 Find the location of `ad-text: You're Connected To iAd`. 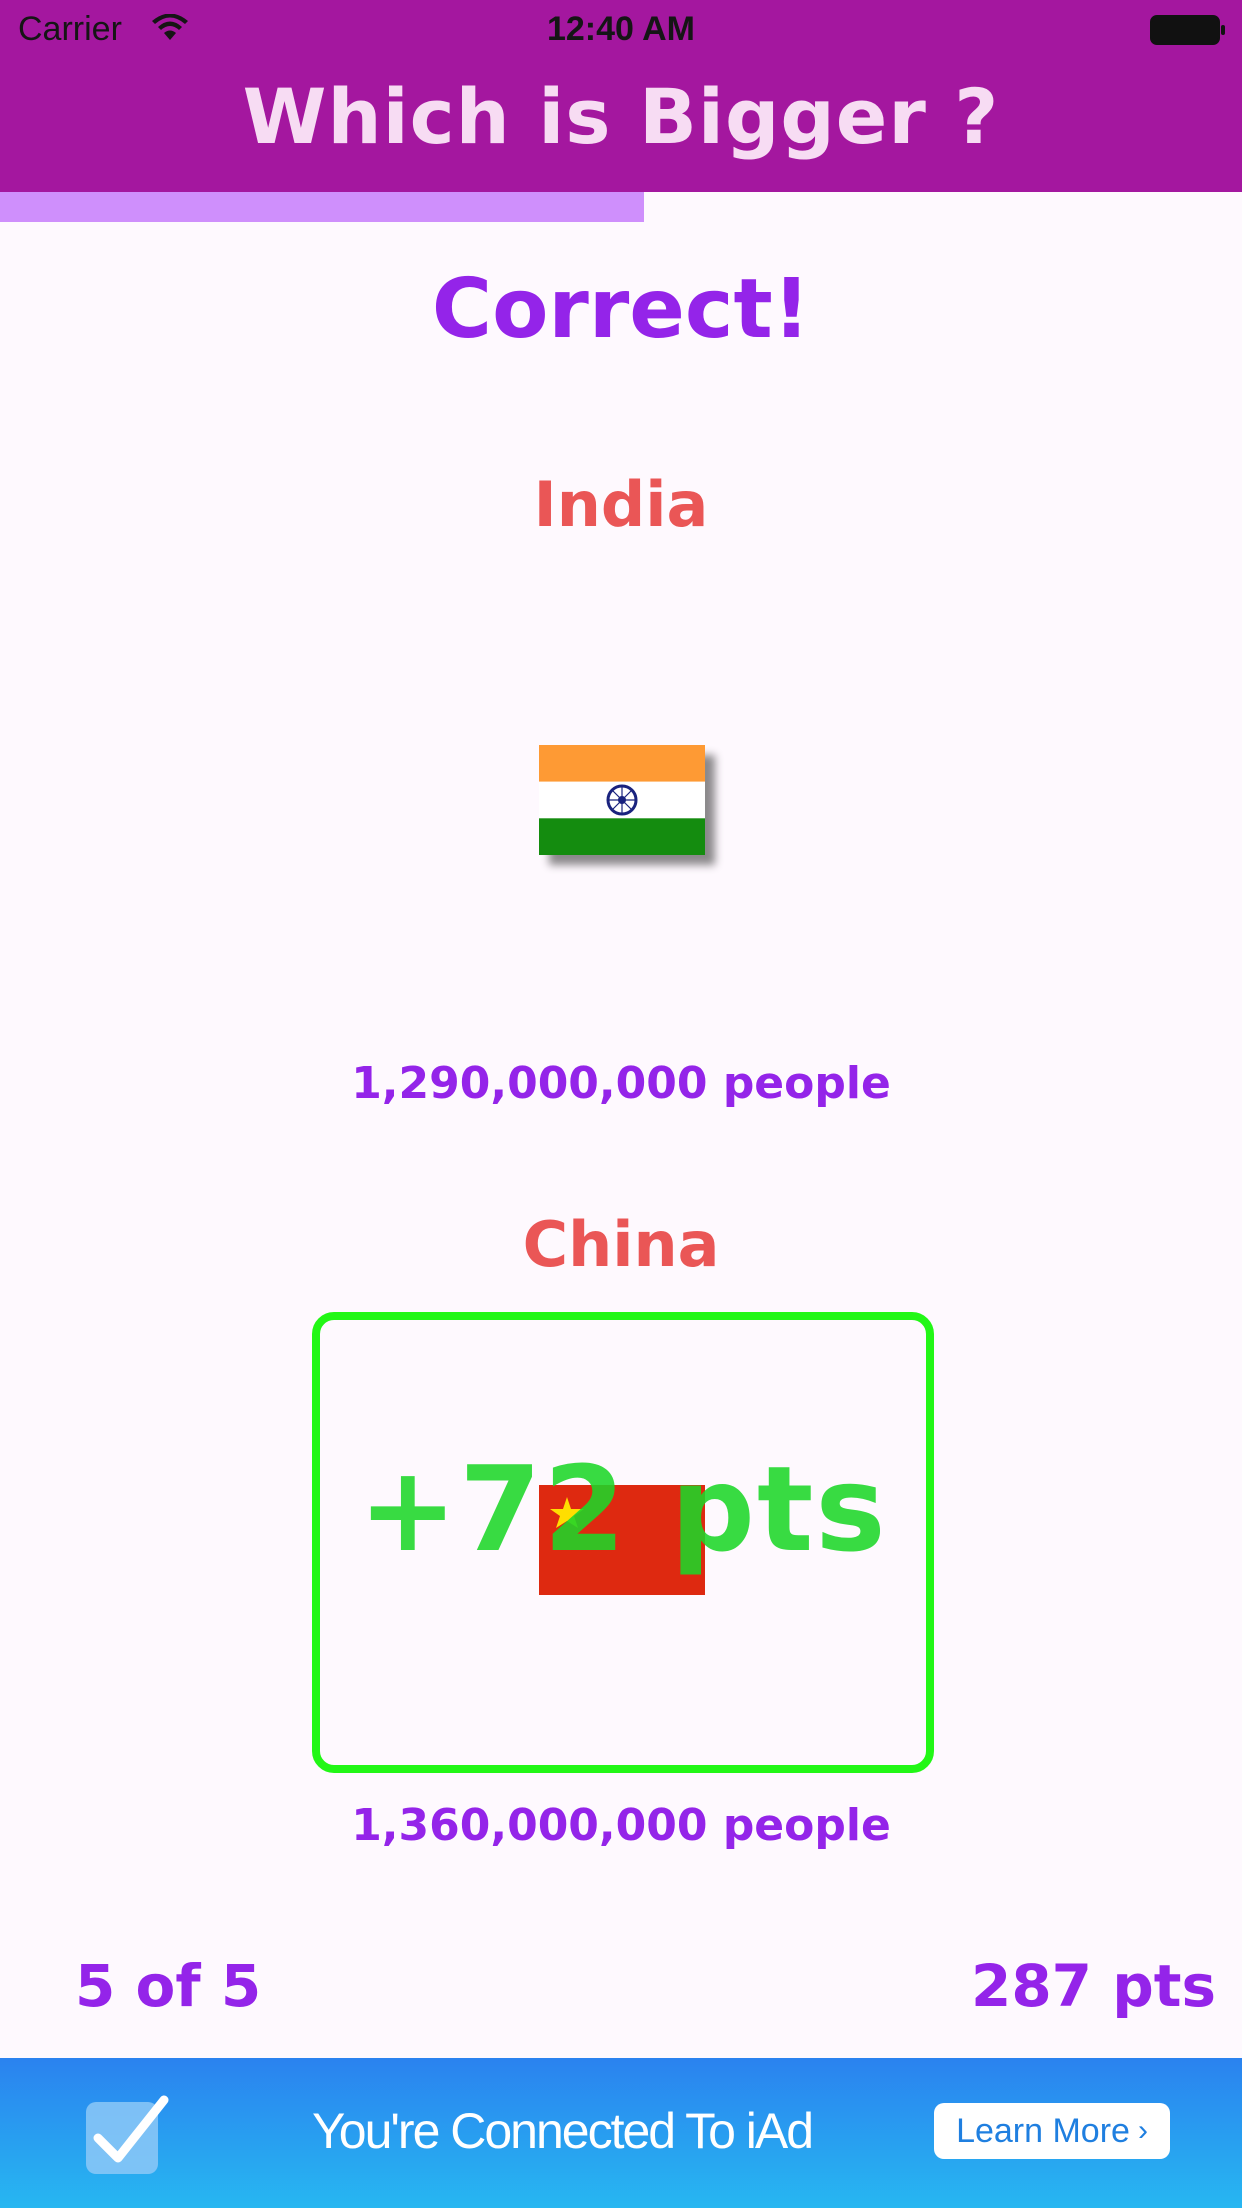

ad-text: You're Connected To iAd is located at coordinates (563, 2131).